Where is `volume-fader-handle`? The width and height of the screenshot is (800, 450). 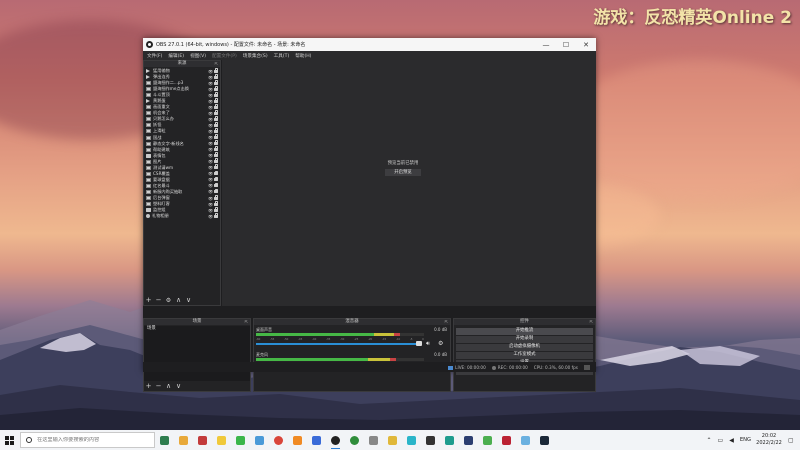
volume-fader-handle is located at coordinates (419, 343).